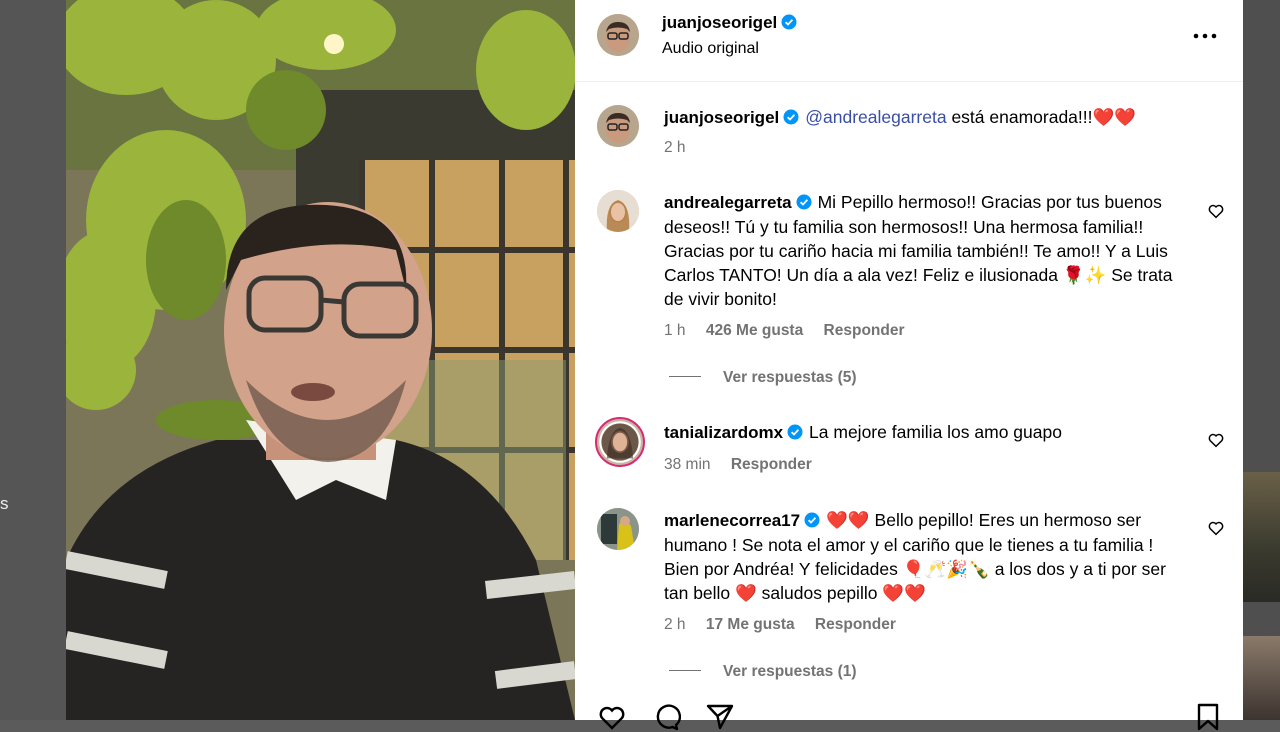 This screenshot has width=1280, height=732. Describe the element at coordinates (738, 202) in the screenshot. I see `comment-username: andrealegarreta` at that location.